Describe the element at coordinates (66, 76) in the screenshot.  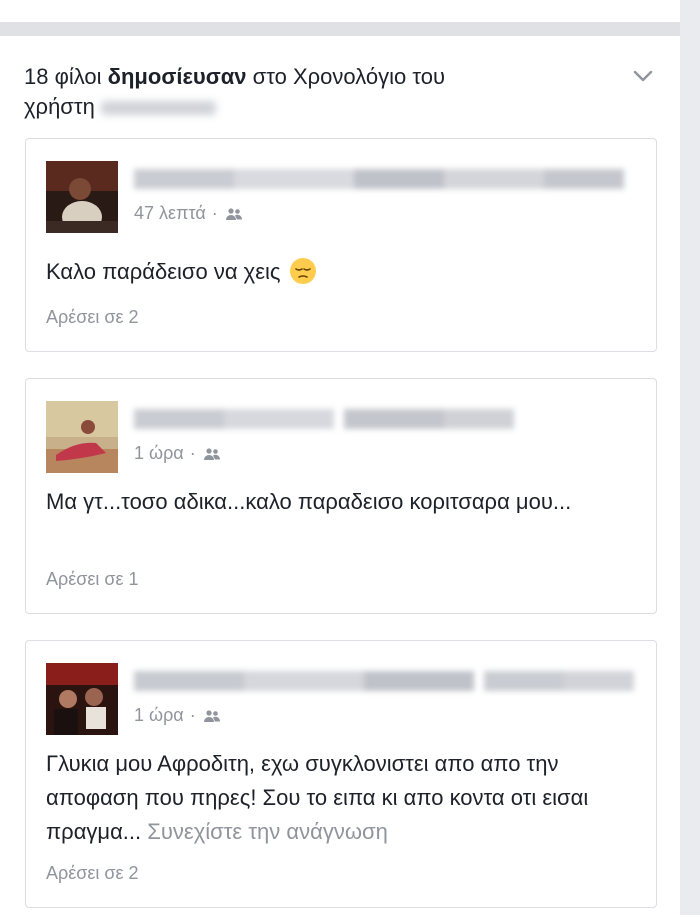
I see `header-prefix: 18 φίλοι` at that location.